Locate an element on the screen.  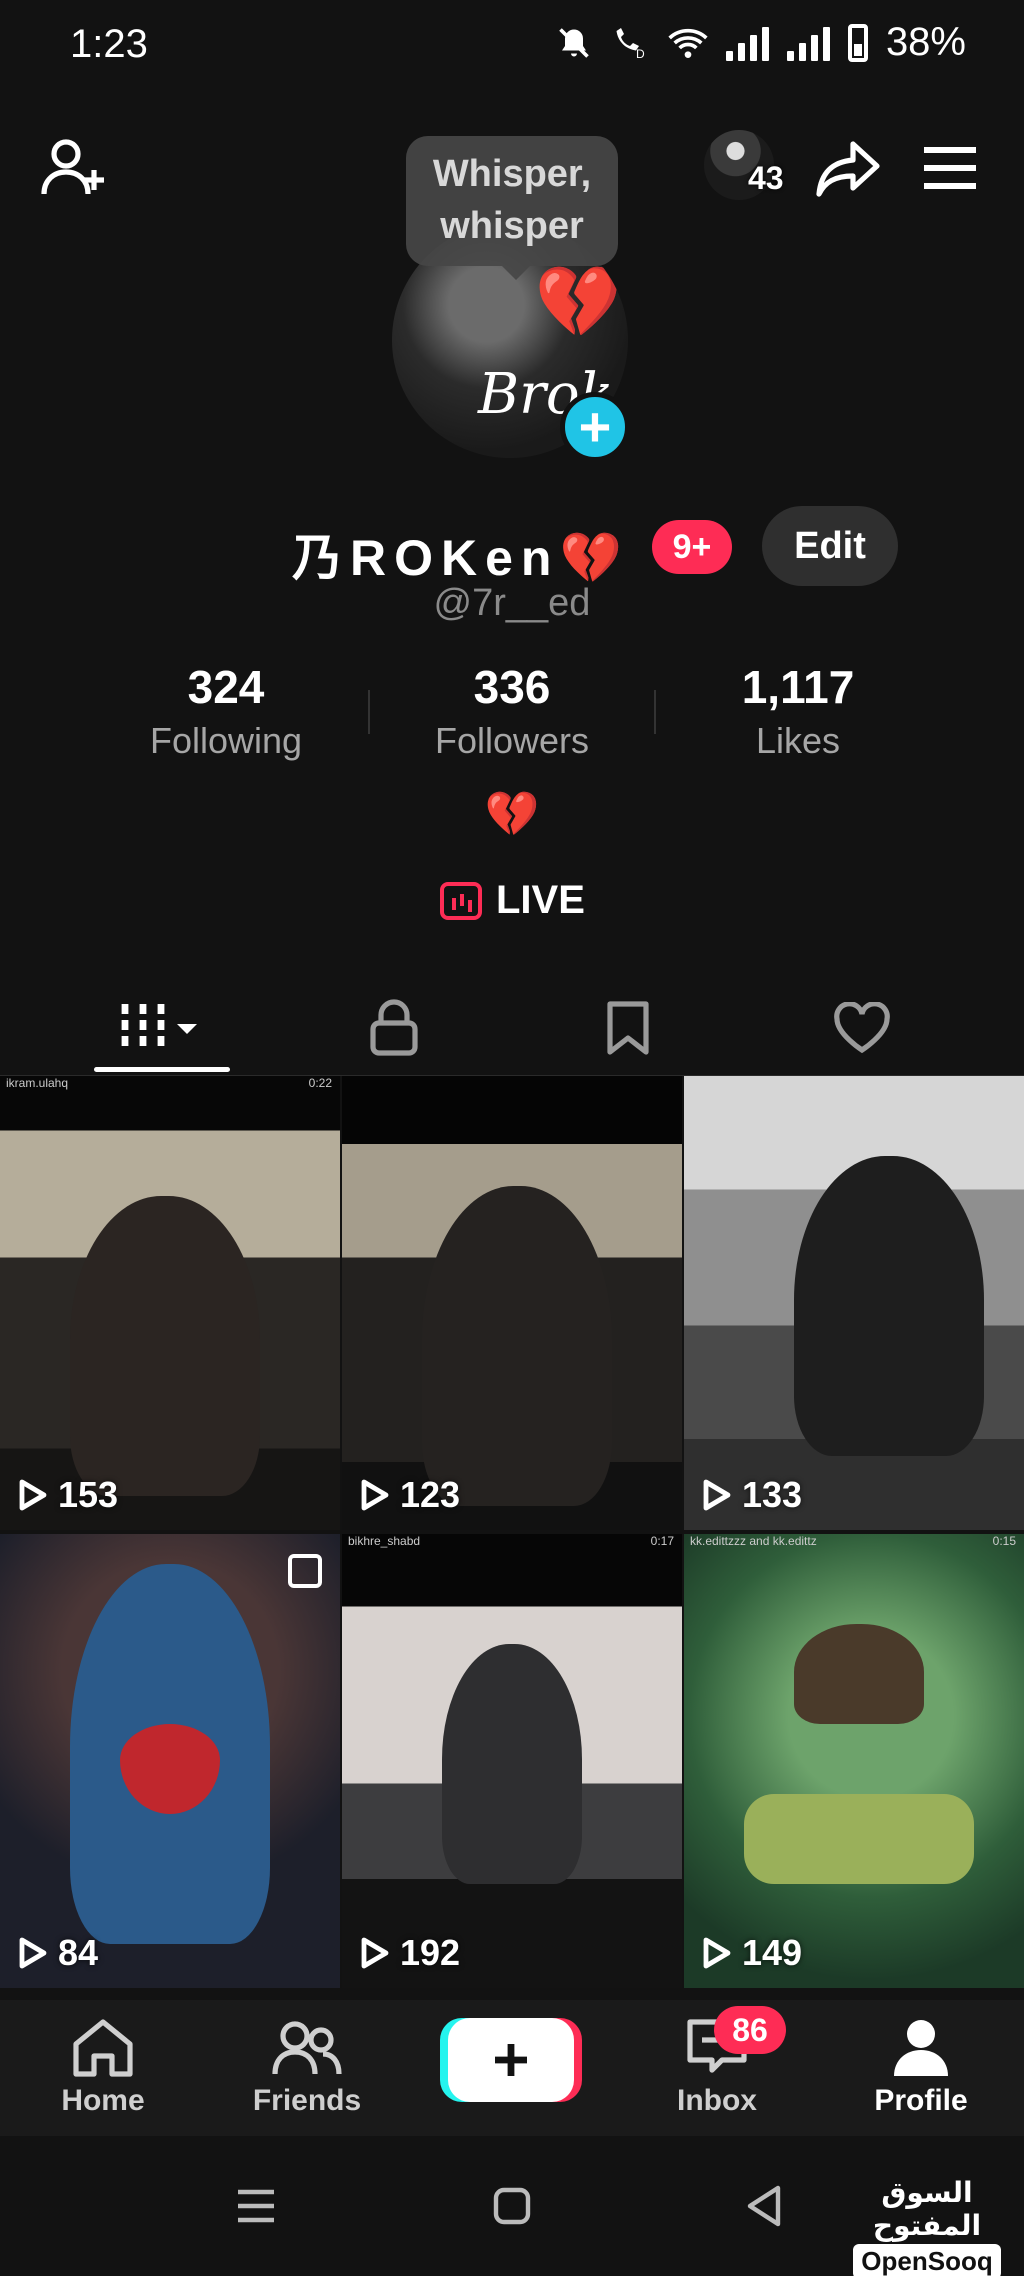
profile-icon is located at coordinates (921, 2048).